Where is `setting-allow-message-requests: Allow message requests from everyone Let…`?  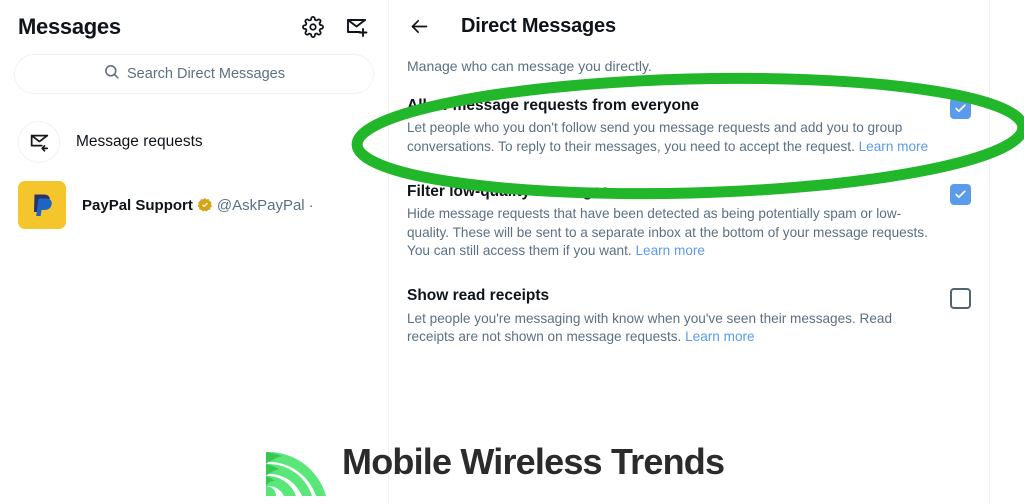 setting-allow-message-requests: Allow message requests from everyone Let… is located at coordinates (689, 126).